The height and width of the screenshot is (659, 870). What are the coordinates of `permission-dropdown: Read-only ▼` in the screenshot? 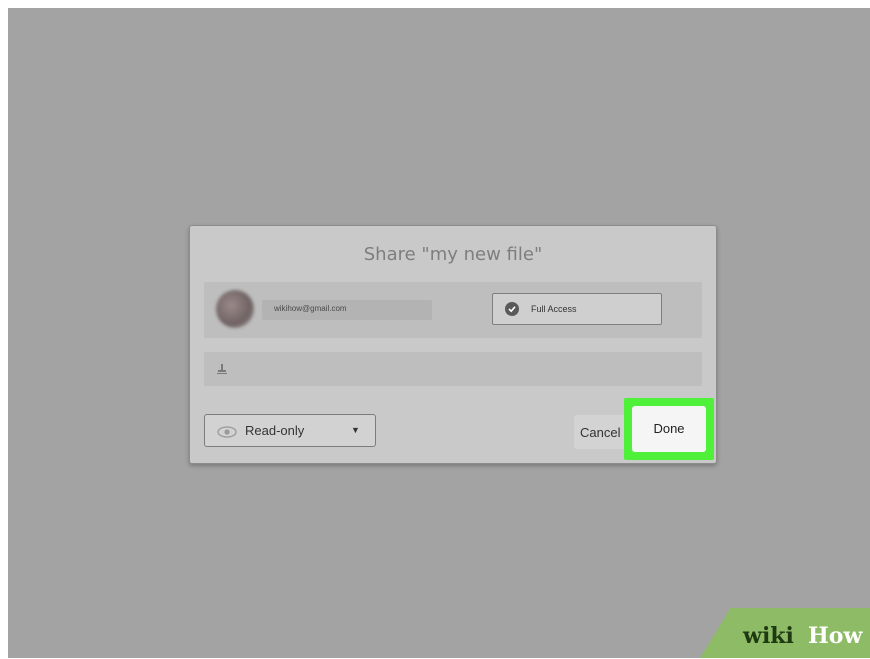 It's located at (290, 430).